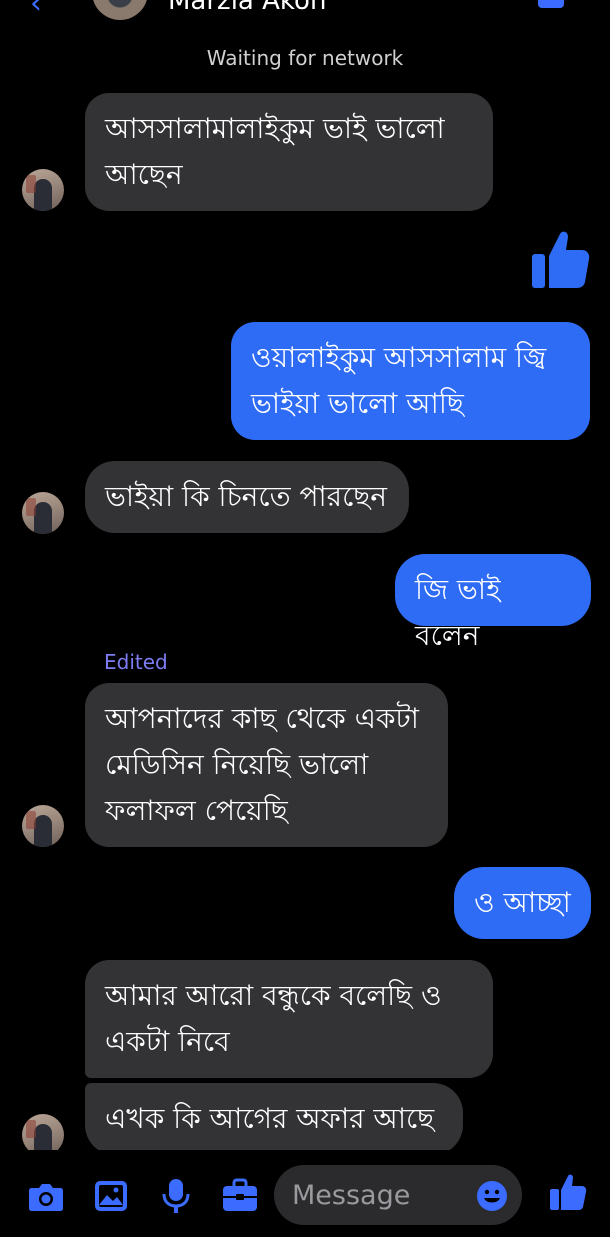 The image size is (610, 1237). Describe the element at coordinates (492, 1196) in the screenshot. I see `emoji-icon` at that location.